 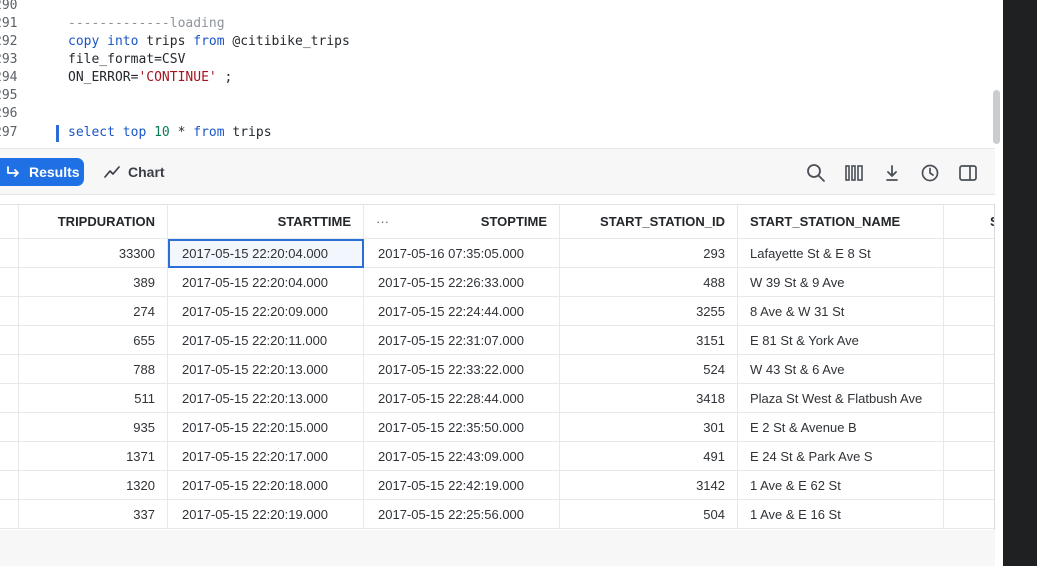 I want to click on column-header-start-station-name: START_STATION_NAME, so click(x=841, y=222).